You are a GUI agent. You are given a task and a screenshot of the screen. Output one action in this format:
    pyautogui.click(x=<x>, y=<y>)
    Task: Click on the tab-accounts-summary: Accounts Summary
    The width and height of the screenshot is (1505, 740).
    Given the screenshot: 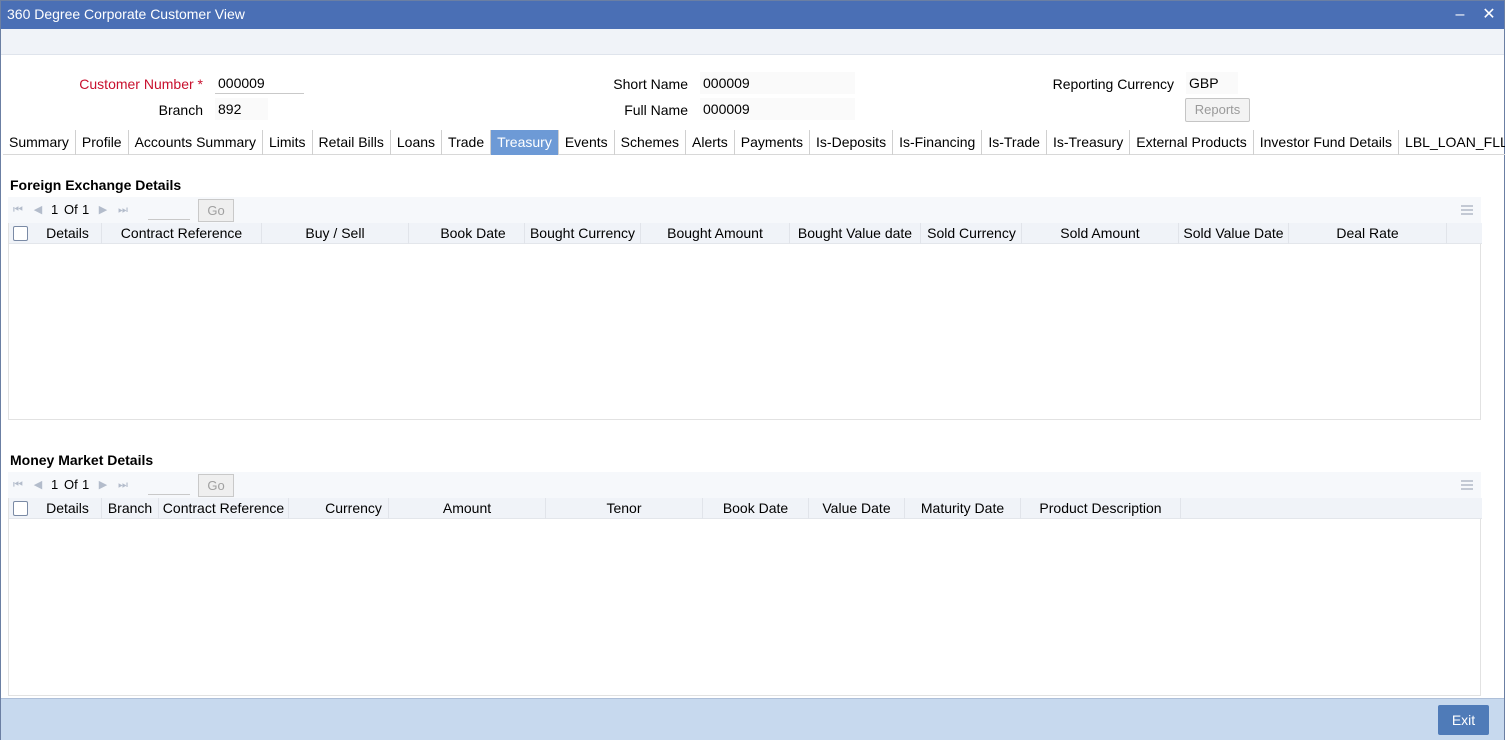 What is the action you would take?
    pyautogui.click(x=196, y=142)
    